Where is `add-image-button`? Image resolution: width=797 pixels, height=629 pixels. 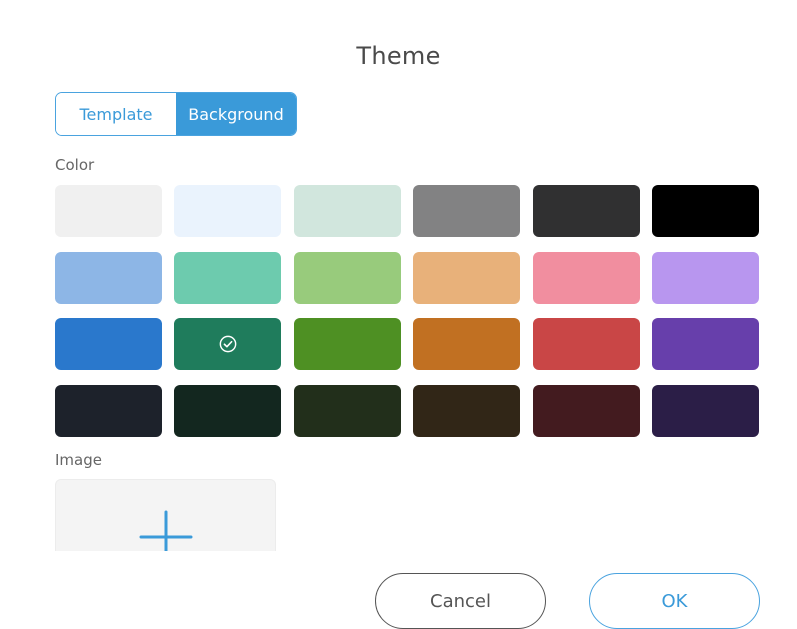 add-image-button is located at coordinates (165, 515).